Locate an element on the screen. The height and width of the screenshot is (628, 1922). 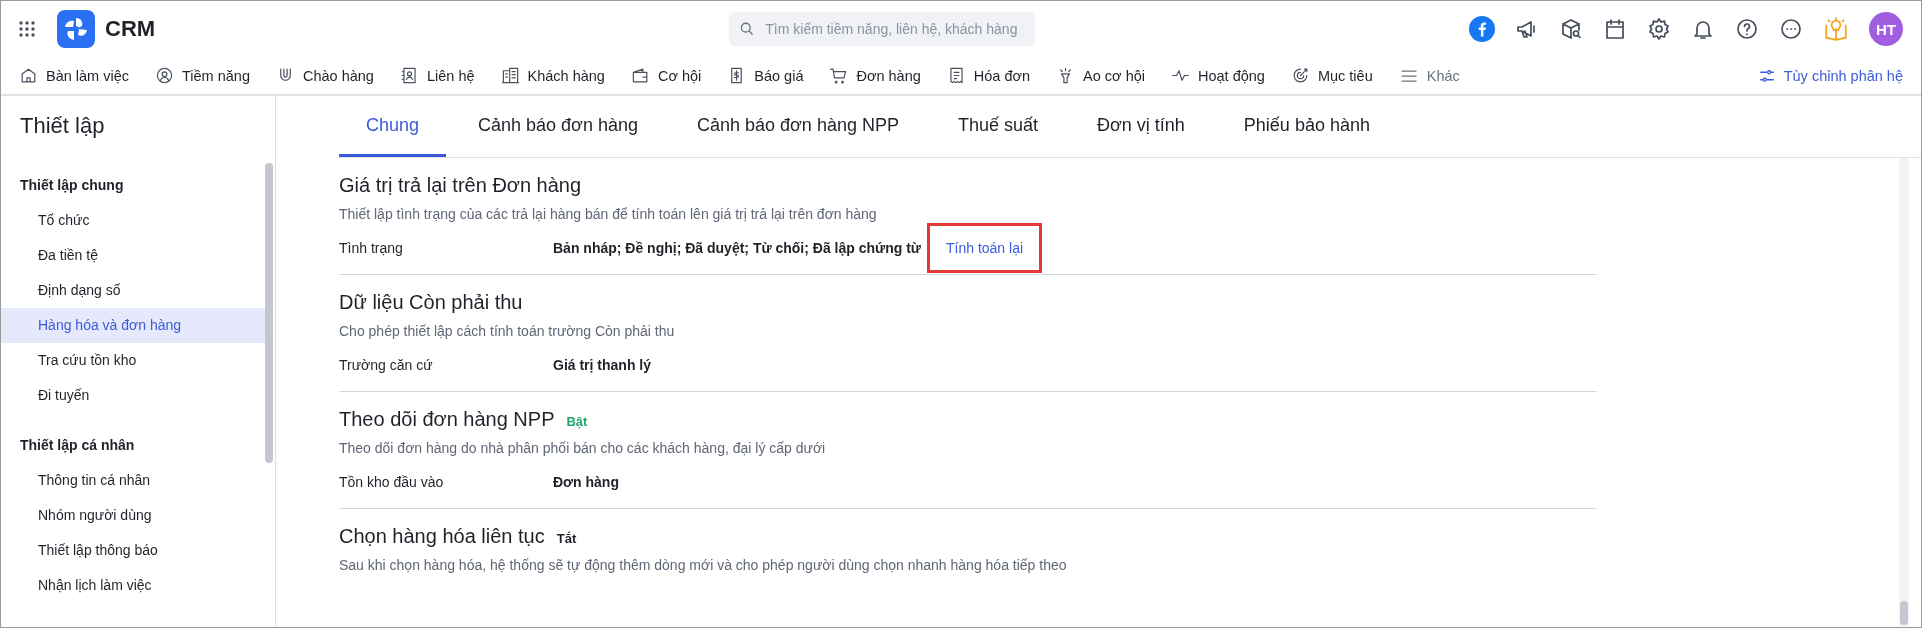
nav-item: Chào hàng is located at coordinates (325, 75).